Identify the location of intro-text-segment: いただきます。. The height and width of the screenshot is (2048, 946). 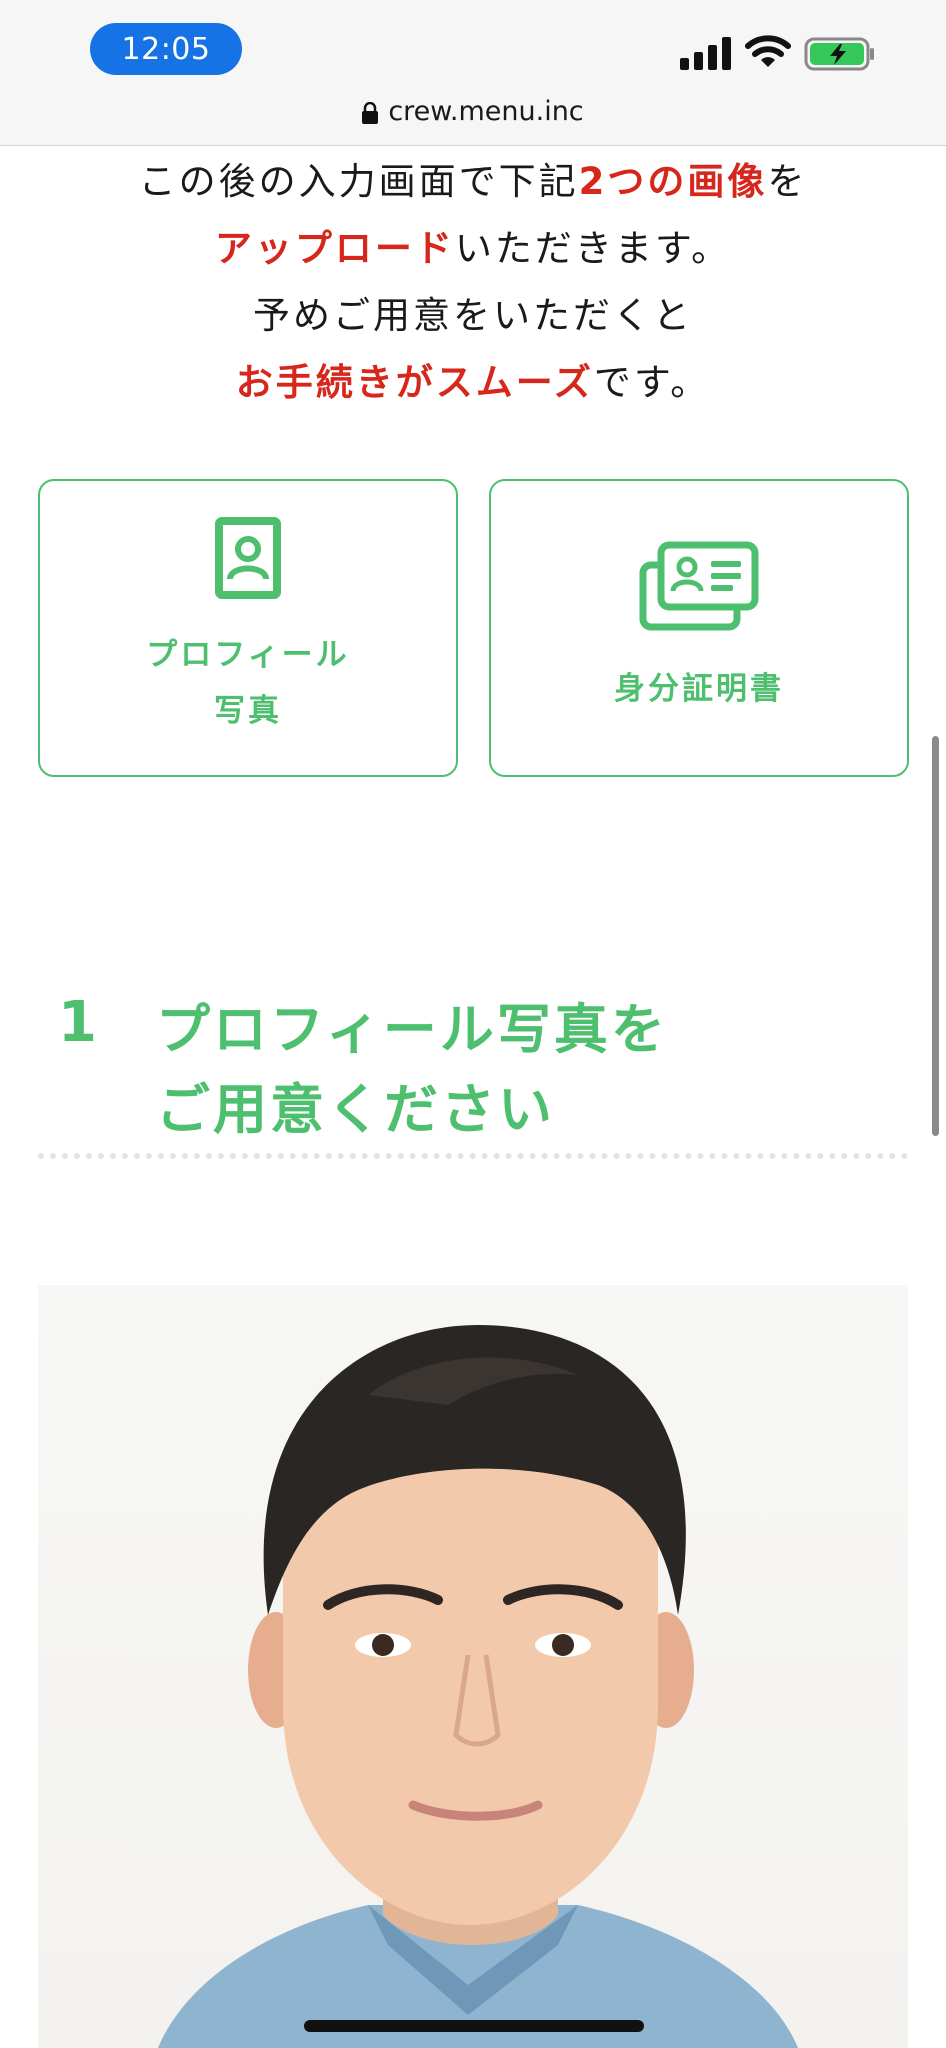
(593, 248).